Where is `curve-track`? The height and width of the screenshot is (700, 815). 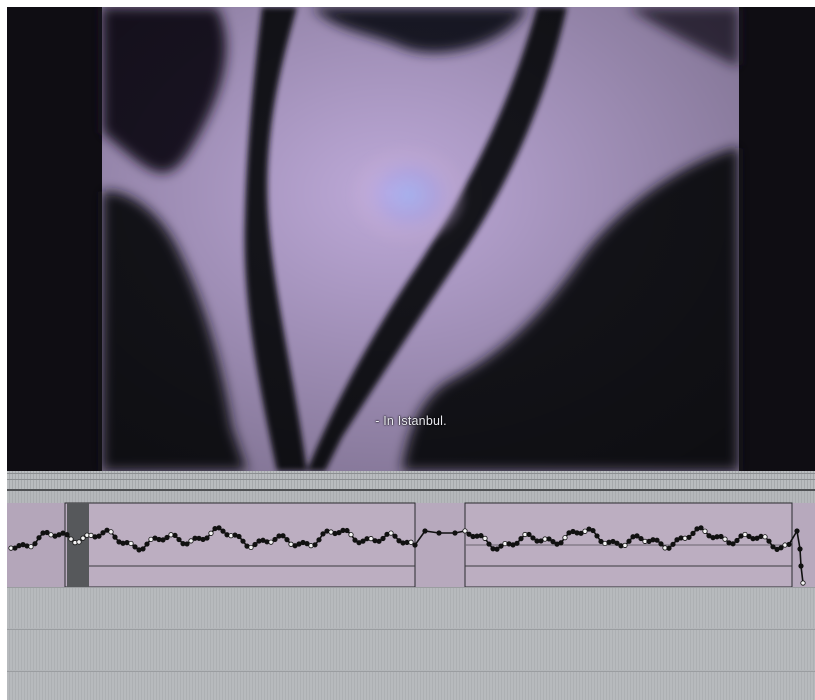
curve-track is located at coordinates (411, 539).